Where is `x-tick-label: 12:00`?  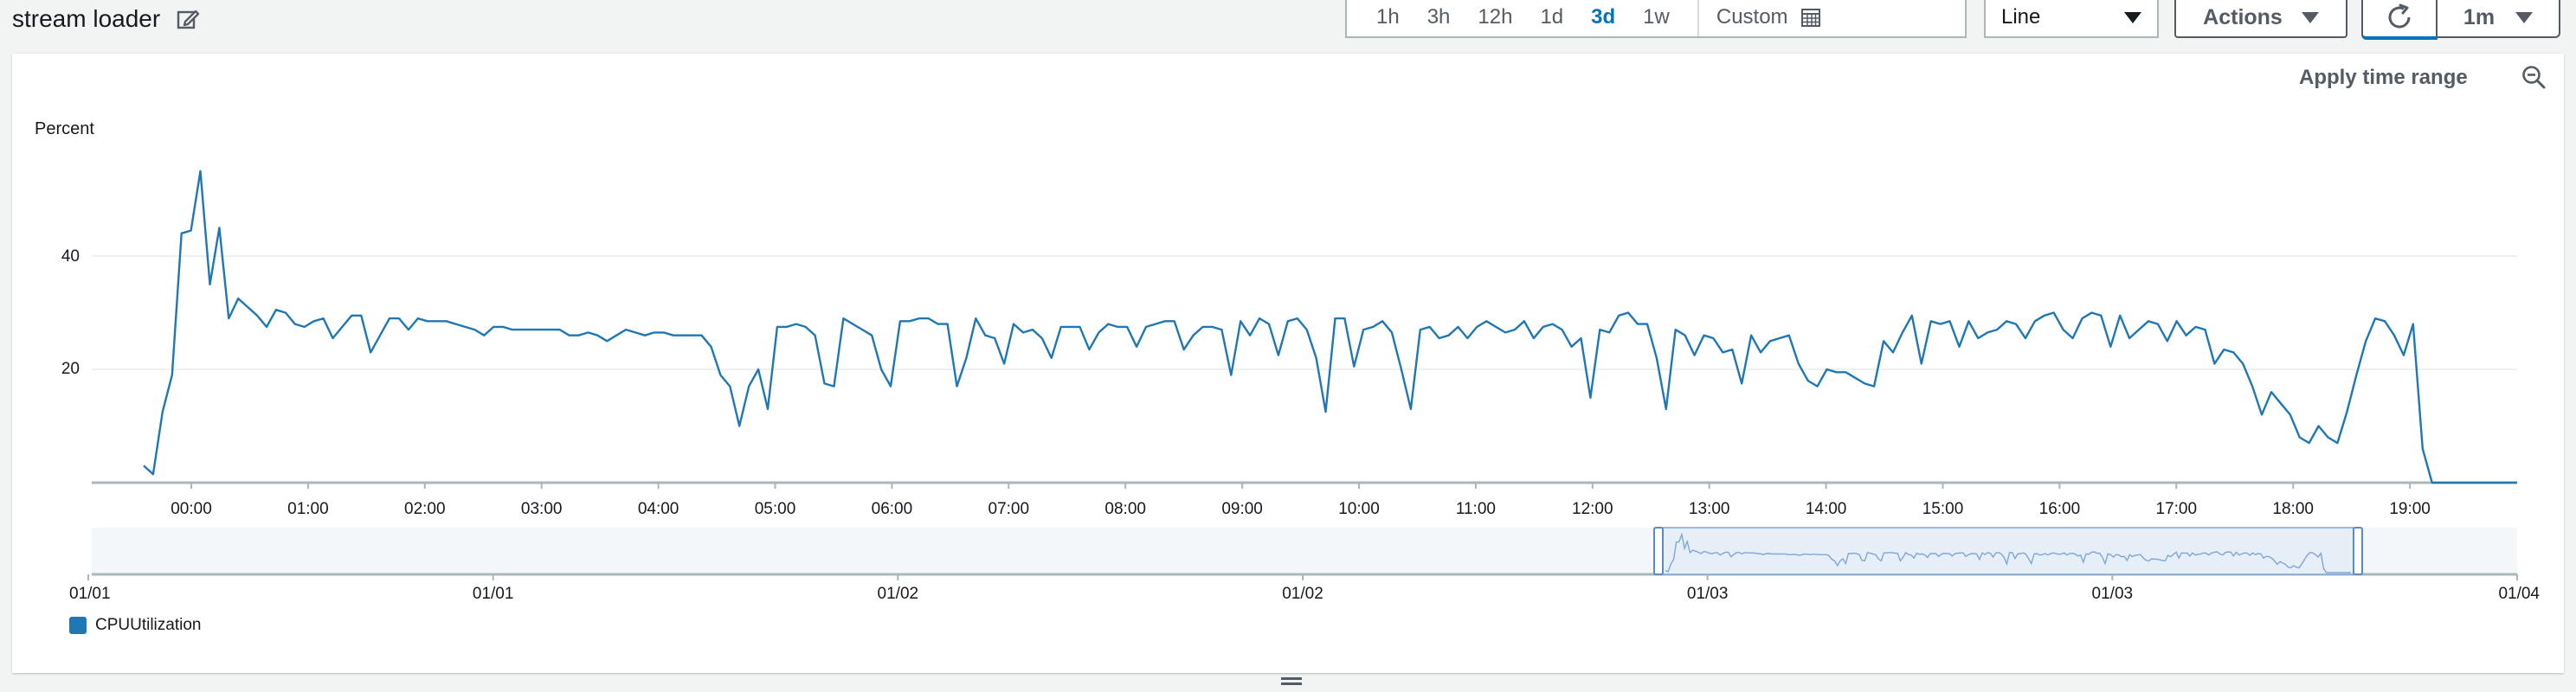 x-tick-label: 12:00 is located at coordinates (1592, 509).